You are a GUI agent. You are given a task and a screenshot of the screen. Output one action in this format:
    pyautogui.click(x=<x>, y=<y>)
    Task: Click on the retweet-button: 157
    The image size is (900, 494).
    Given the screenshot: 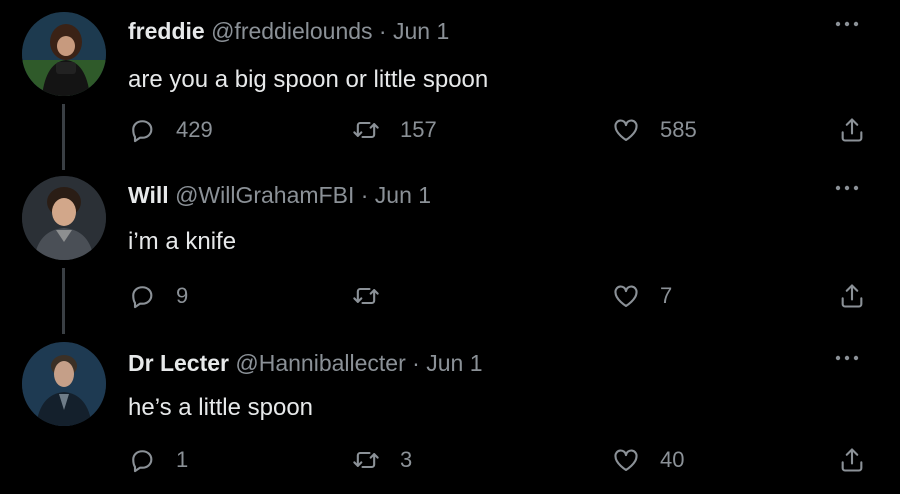 What is the action you would take?
    pyautogui.click(x=394, y=130)
    